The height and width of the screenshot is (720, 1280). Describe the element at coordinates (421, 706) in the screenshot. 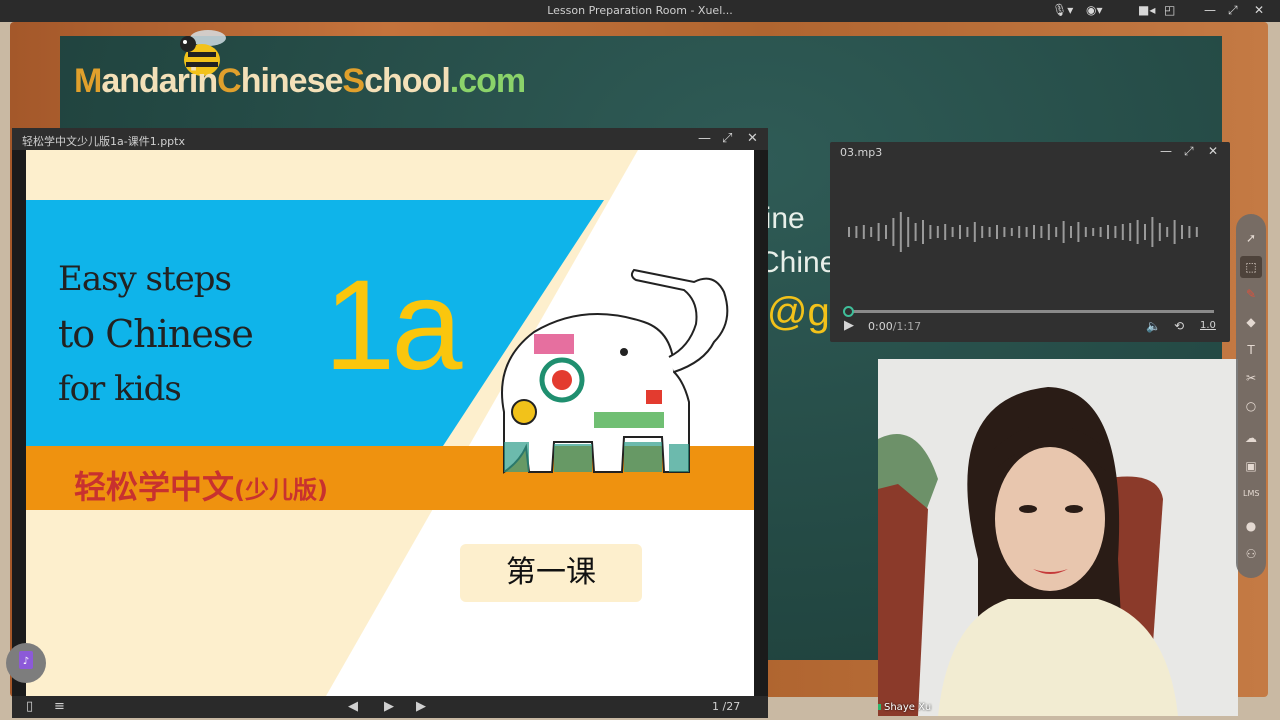

I see `next-slide-icon: ▶` at that location.